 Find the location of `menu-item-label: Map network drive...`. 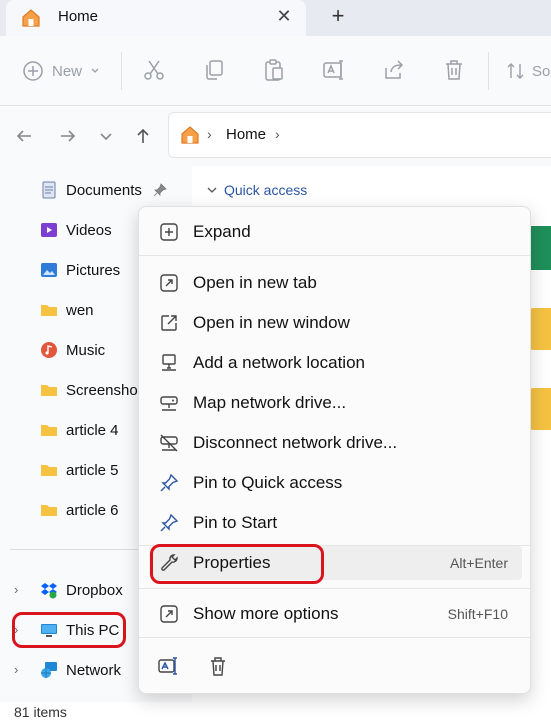

menu-item-label: Map network drive... is located at coordinates (270, 402).